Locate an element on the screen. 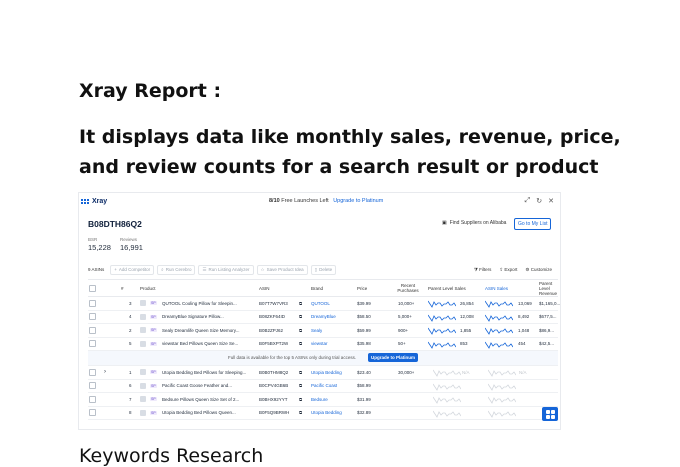  xray-logo: Xray is located at coordinates (94, 201).